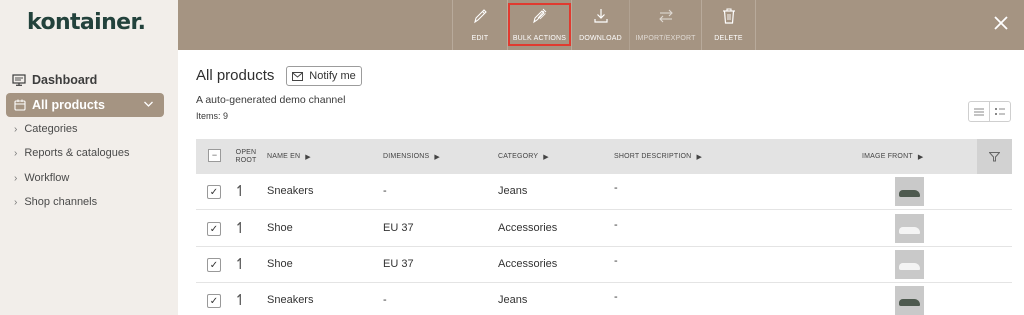 The width and height of the screenshot is (1024, 315). I want to click on logo: kontainer., so click(86, 22).